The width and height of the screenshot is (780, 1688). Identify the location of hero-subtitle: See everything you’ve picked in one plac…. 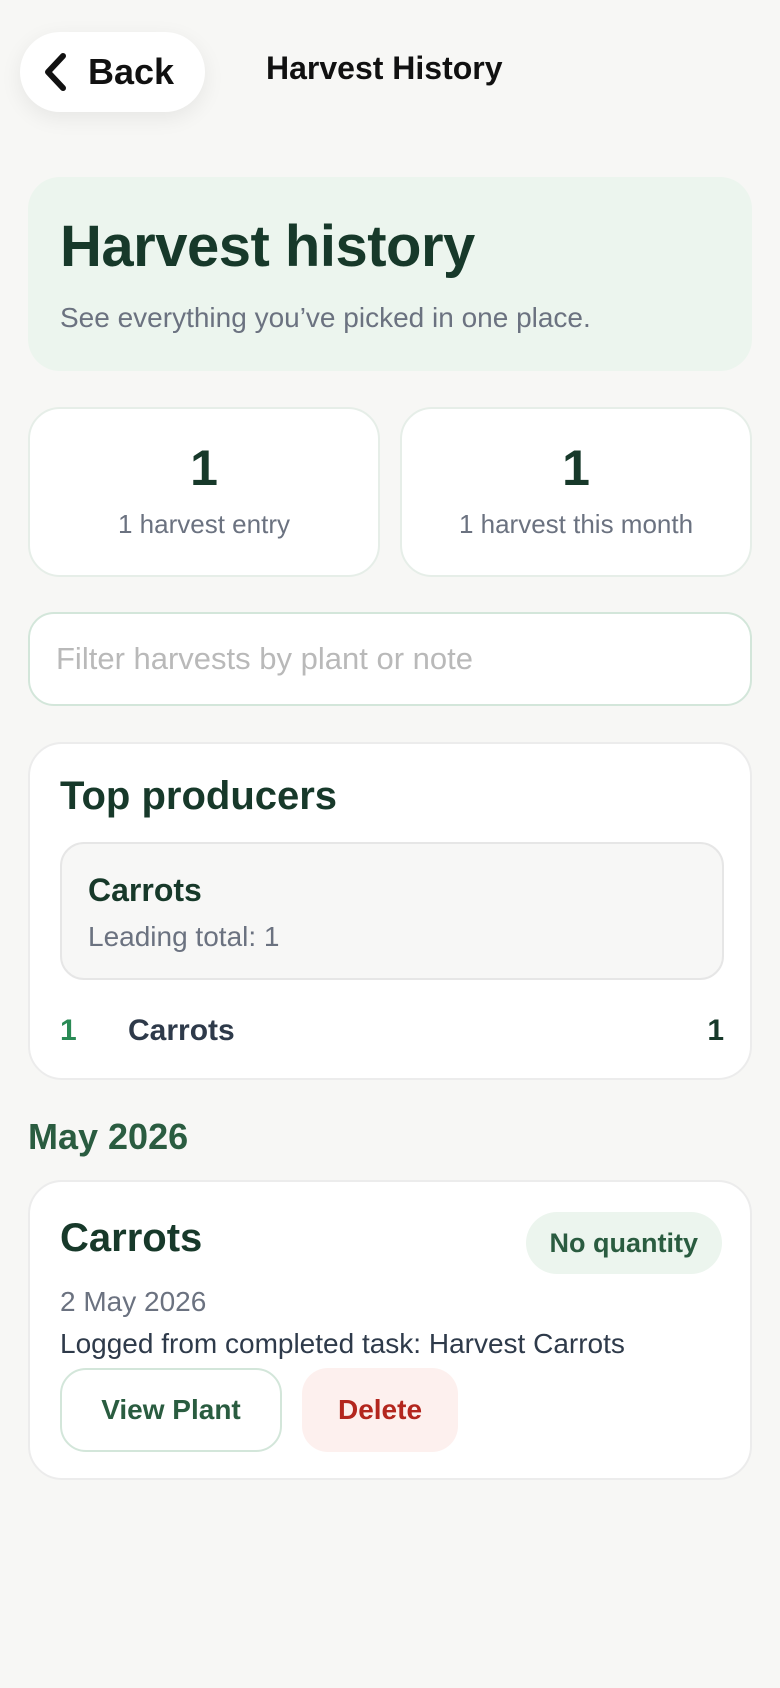
(325, 317).